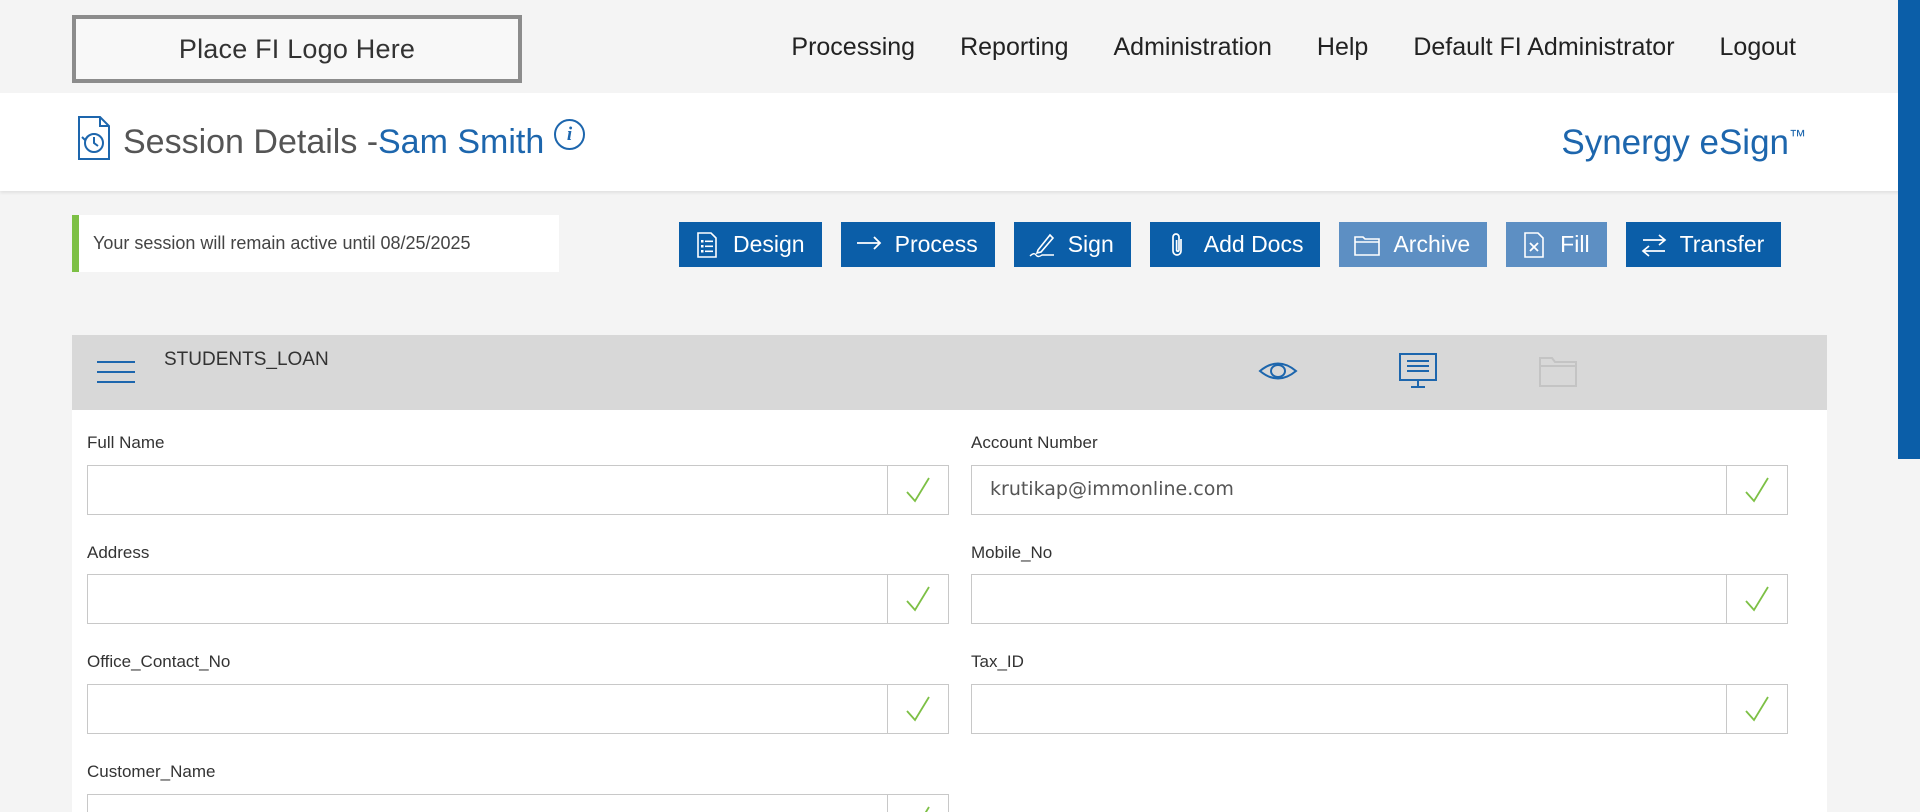 The image size is (1920, 812). What do you see at coordinates (1797, 136) in the screenshot?
I see `trademark-mark: ™` at bounding box center [1797, 136].